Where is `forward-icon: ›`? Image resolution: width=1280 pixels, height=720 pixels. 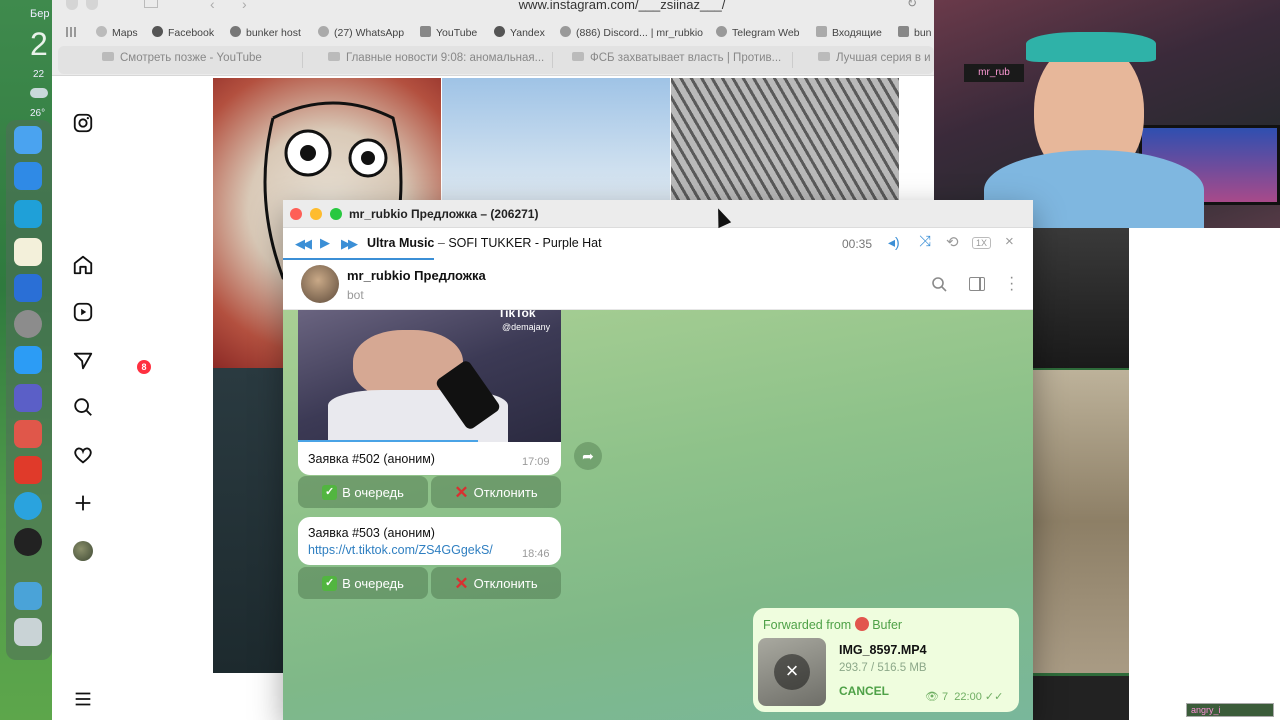 forward-icon: › is located at coordinates (244, 6).